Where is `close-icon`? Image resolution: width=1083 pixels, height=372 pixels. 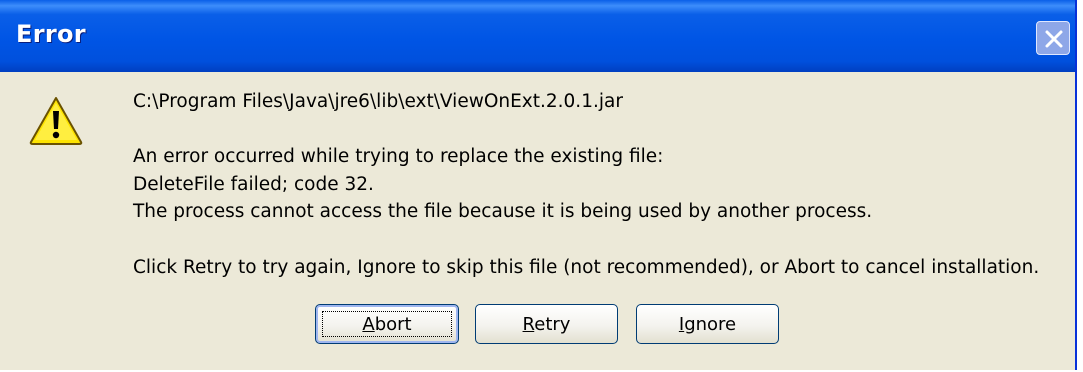 close-icon is located at coordinates (1054, 39).